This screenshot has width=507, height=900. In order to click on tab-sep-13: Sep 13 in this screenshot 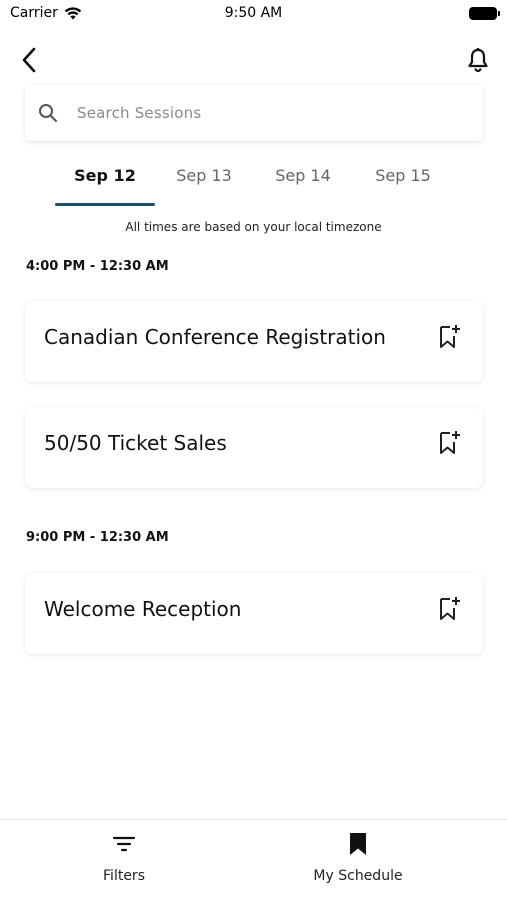, I will do `click(204, 175)`.